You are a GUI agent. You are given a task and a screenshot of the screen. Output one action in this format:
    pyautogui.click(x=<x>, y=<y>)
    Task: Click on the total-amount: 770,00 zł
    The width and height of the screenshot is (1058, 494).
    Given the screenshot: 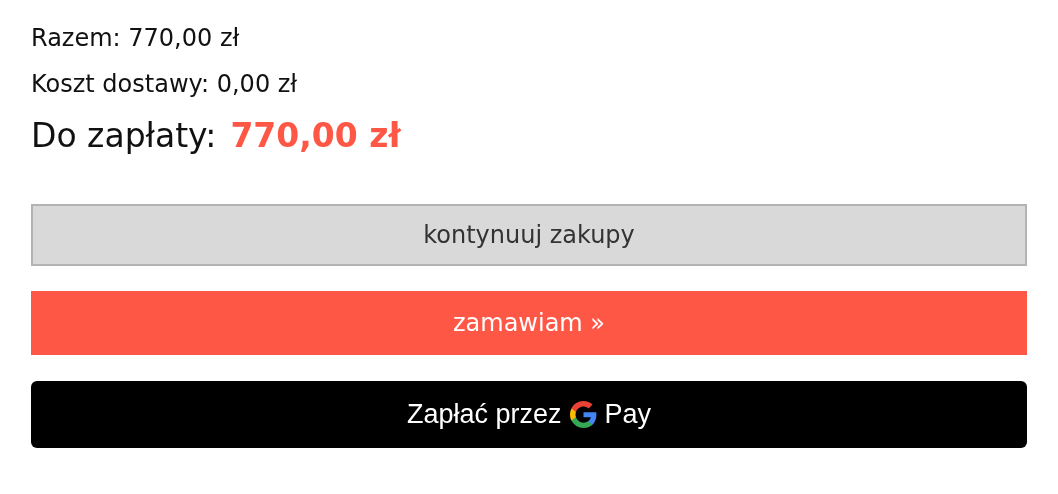 What is the action you would take?
    pyautogui.click(x=315, y=136)
    